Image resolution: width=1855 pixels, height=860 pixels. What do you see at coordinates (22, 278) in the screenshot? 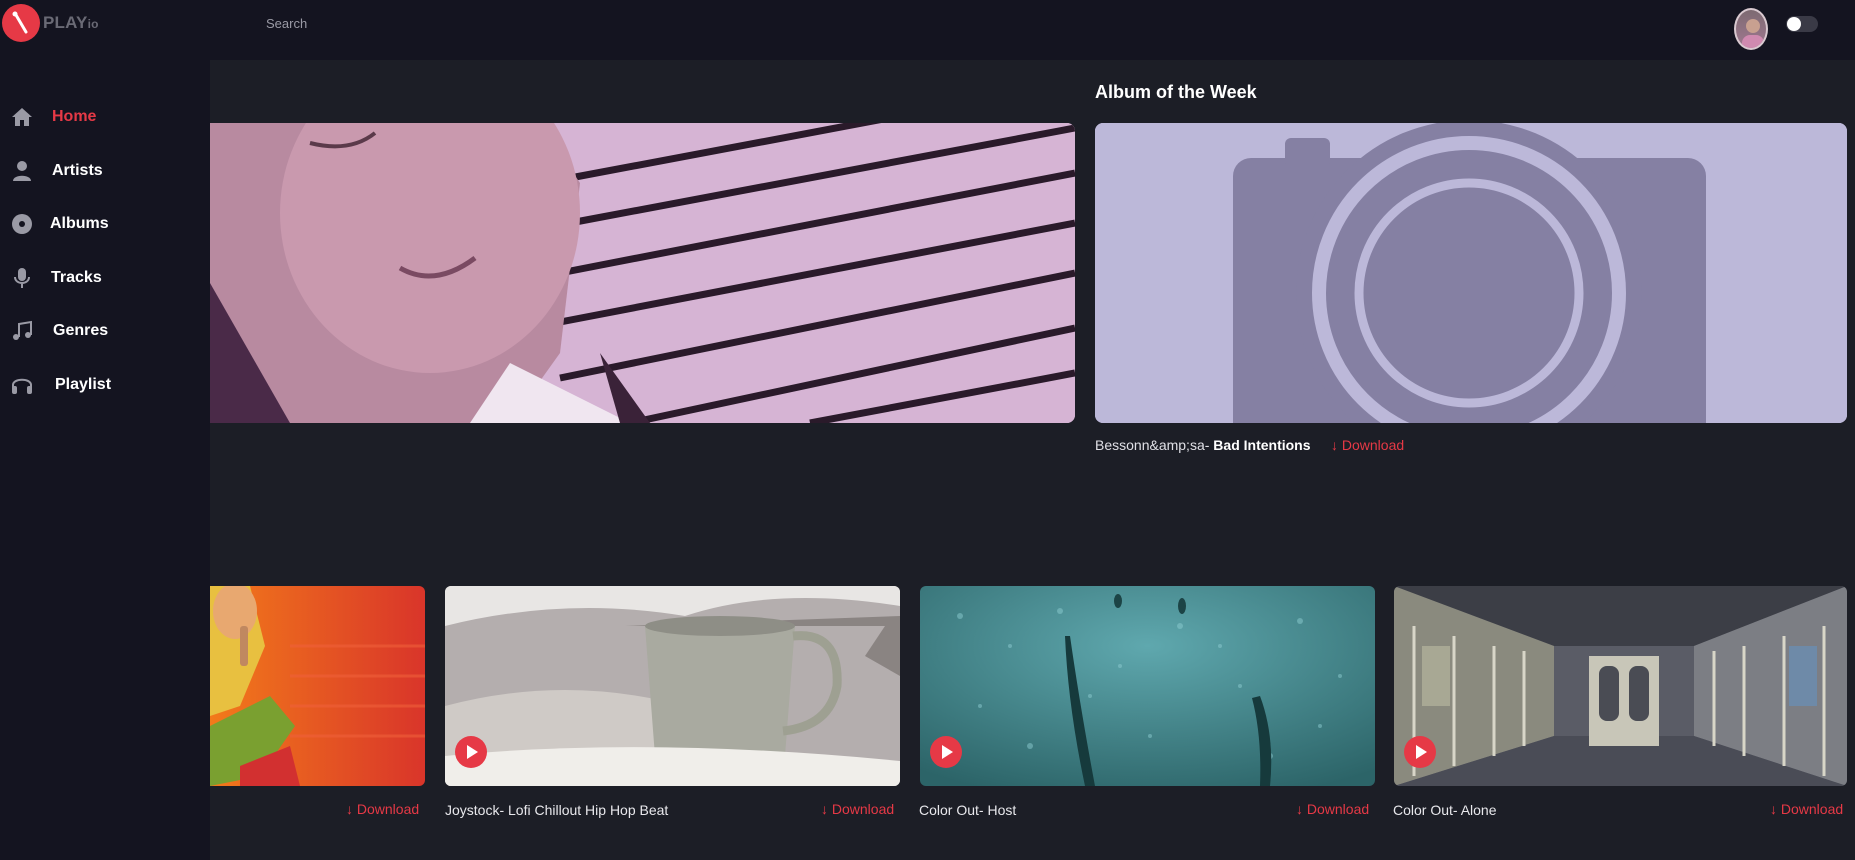
I see `microphone-icon` at bounding box center [22, 278].